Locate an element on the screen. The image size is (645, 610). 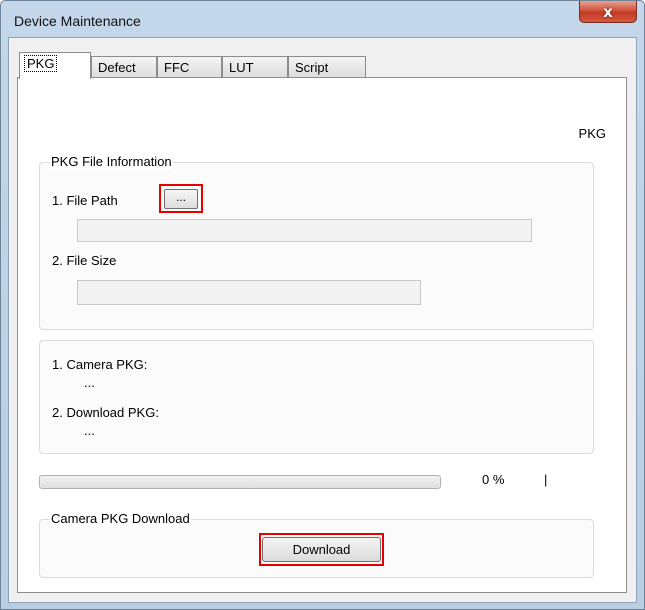
tab-label: Defect is located at coordinates (117, 67).